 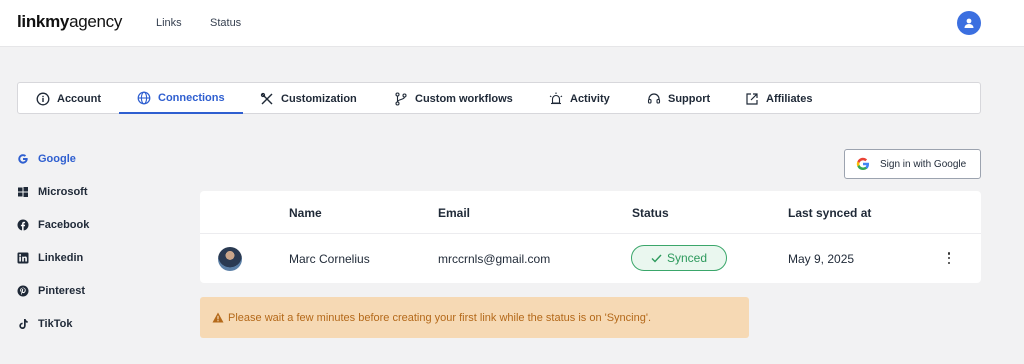 I want to click on tools-icon, so click(x=266, y=98).